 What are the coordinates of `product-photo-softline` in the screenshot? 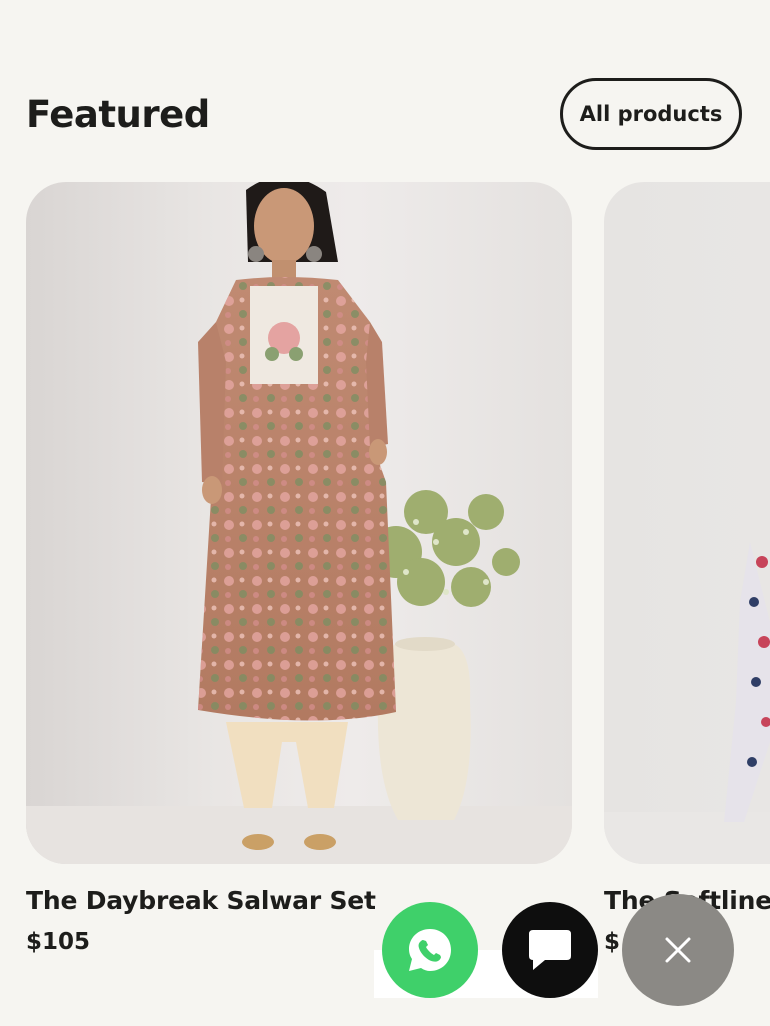 It's located at (687, 703).